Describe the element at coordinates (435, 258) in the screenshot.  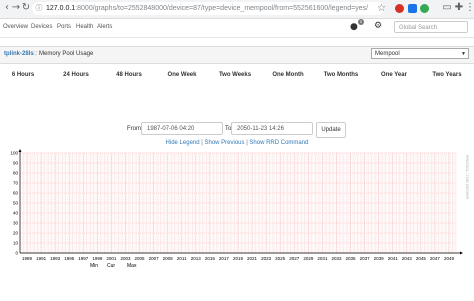
I see `x-tick-label: 2047` at that location.